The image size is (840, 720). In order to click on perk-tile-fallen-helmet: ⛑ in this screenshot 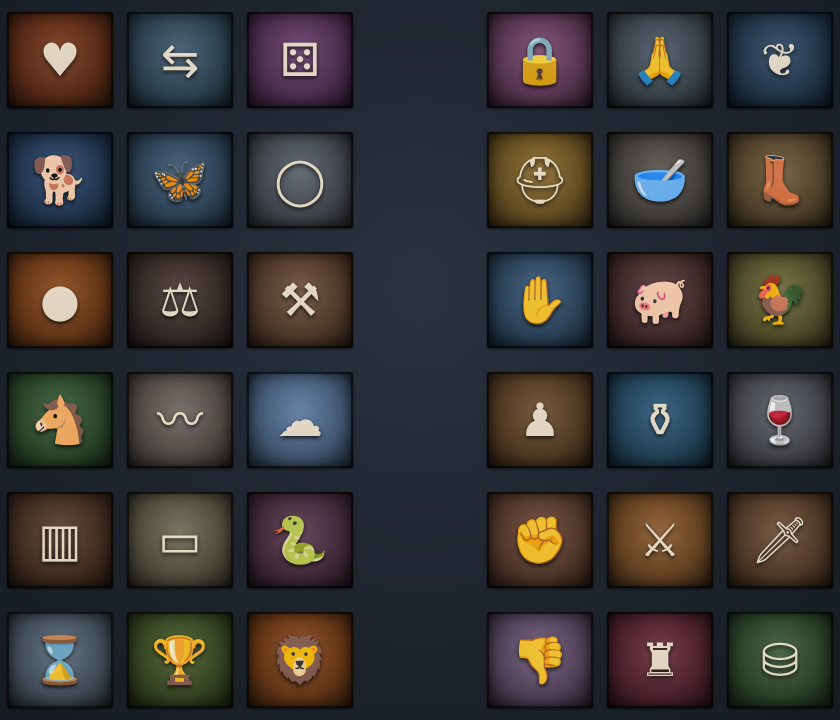, I will do `click(540, 180)`.